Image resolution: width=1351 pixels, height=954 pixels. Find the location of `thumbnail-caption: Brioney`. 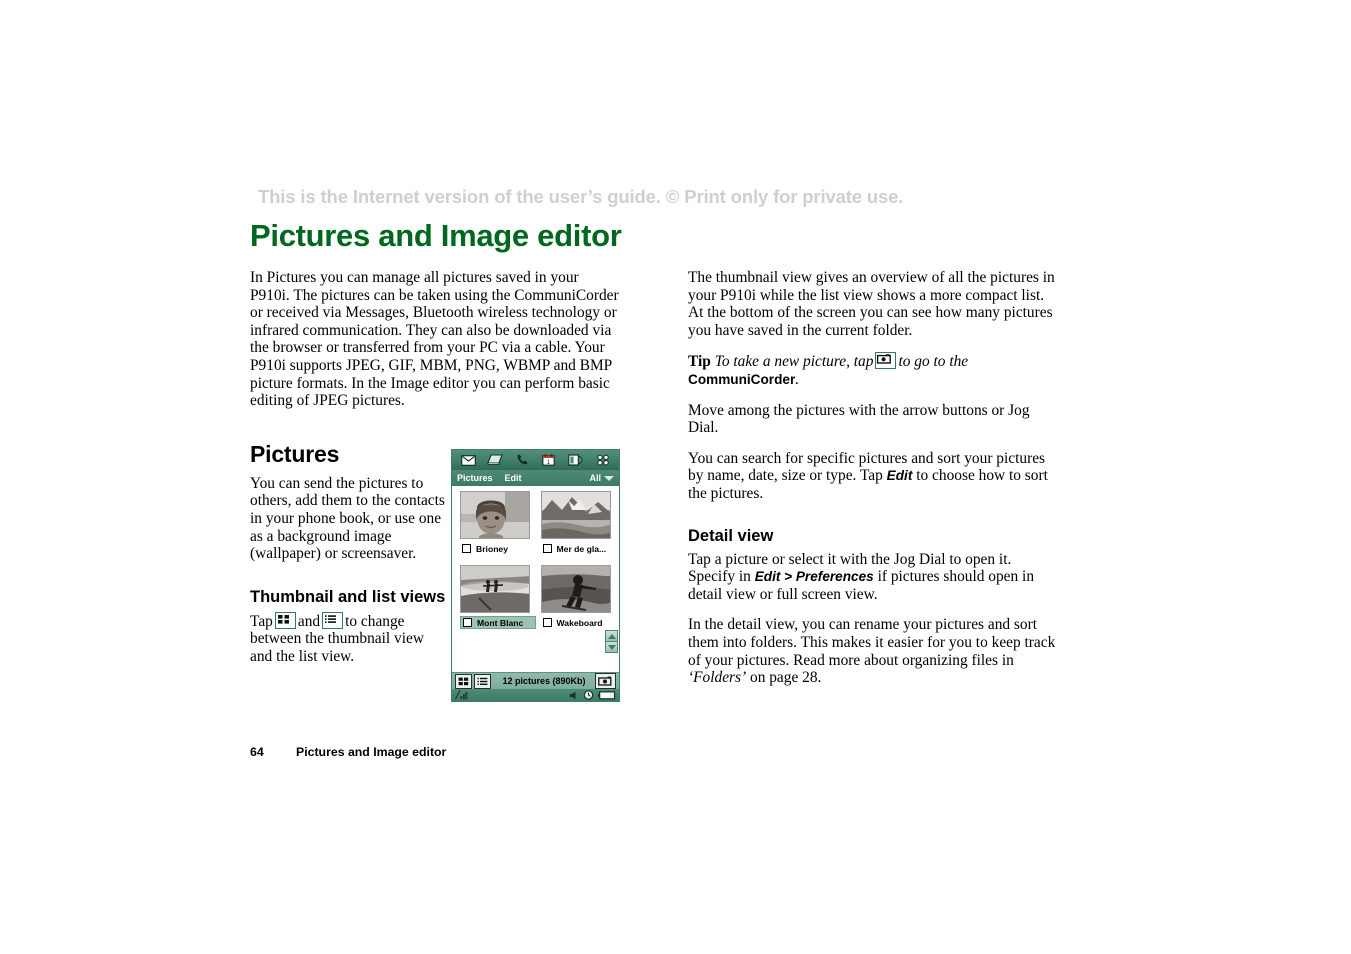

thumbnail-caption: Brioney is located at coordinates (499, 548).